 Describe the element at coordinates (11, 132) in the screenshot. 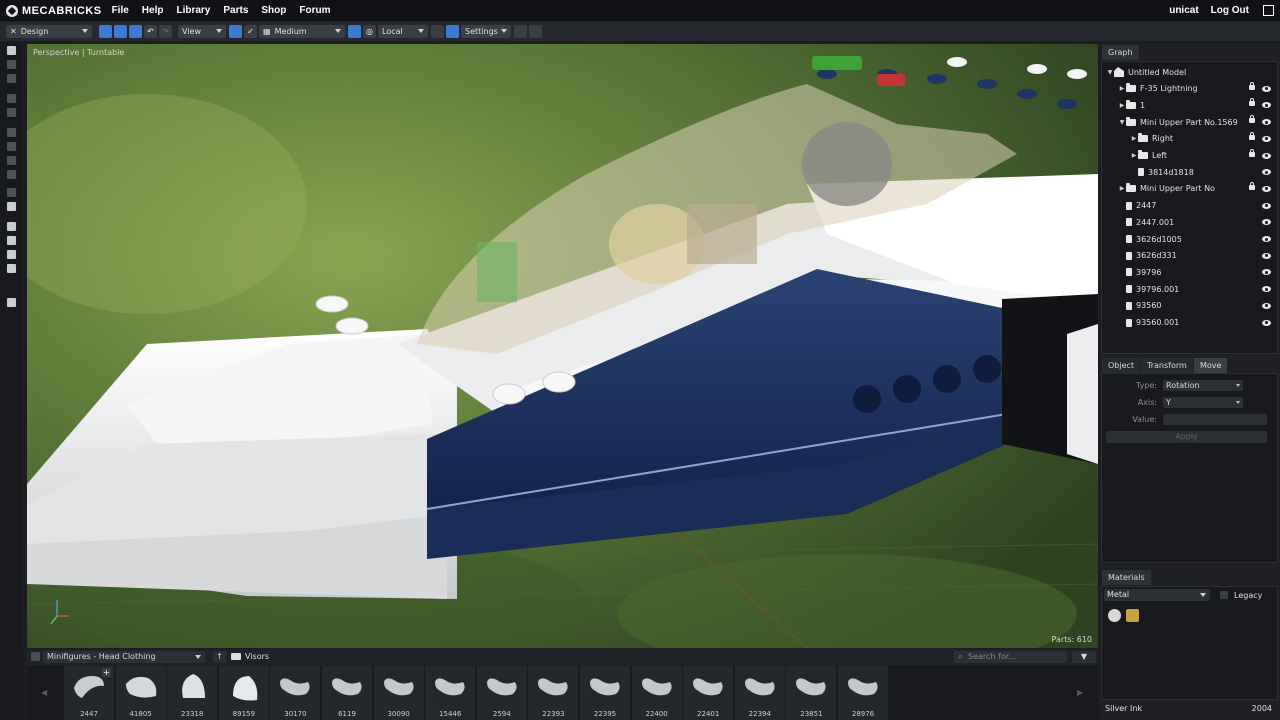

I see `group-icon` at that location.